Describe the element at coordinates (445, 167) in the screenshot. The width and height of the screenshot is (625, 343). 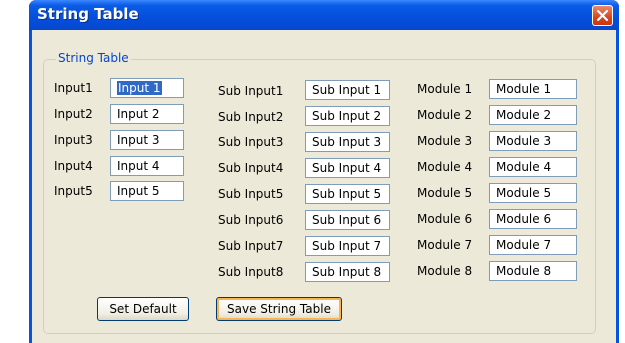
I see `module-label: Module 4` at that location.